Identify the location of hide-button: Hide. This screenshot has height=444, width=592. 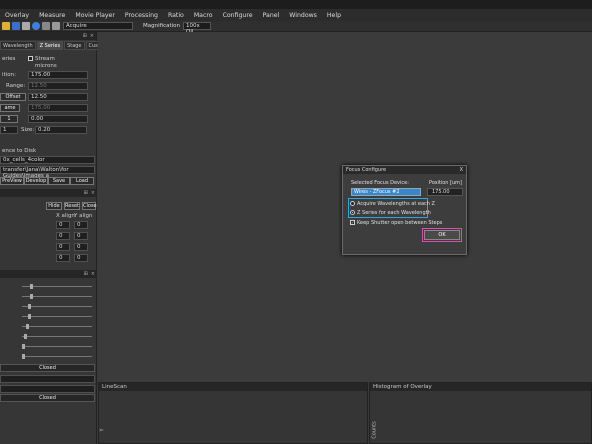
(54, 206).